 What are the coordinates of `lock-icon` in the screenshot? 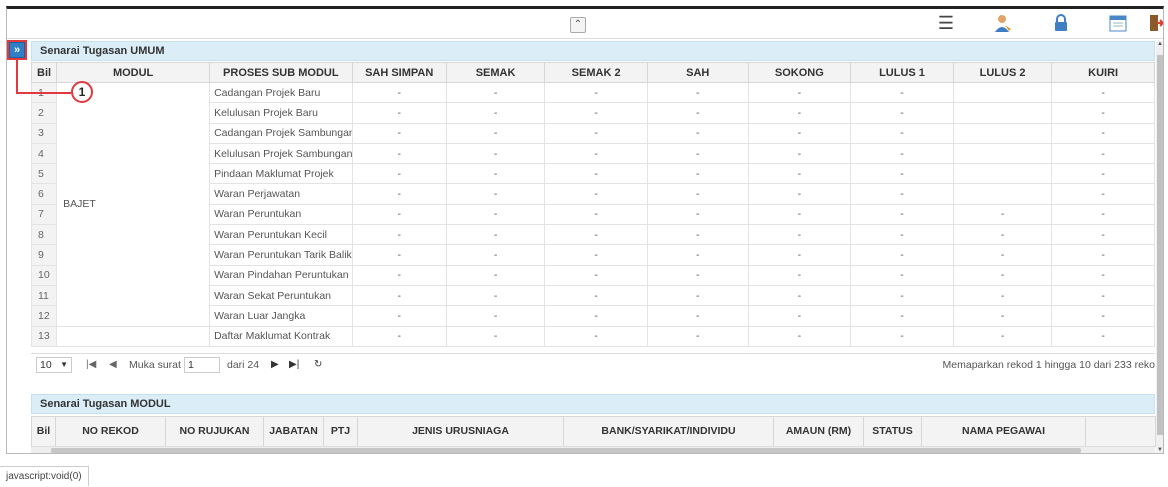 It's located at (1061, 24).